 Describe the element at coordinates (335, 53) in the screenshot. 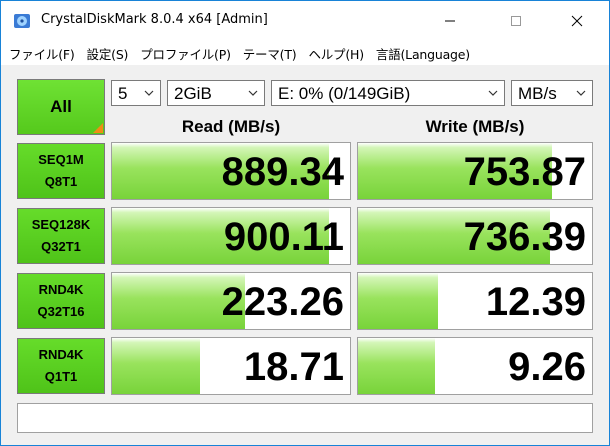

I see `menu-help: ヘルプ(H)` at that location.